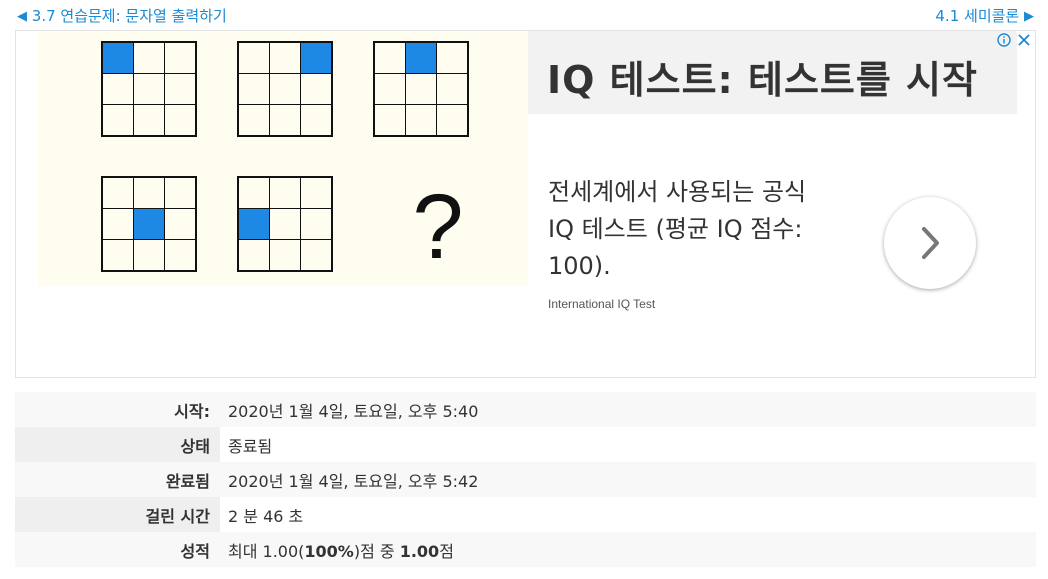 This screenshot has width=1048, height=579. I want to click on ad-open-button, so click(930, 243).